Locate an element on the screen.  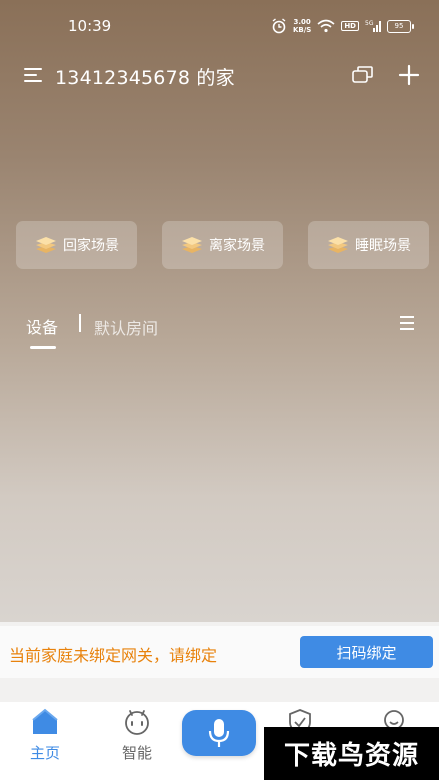
voice-button is located at coordinates (219, 733).